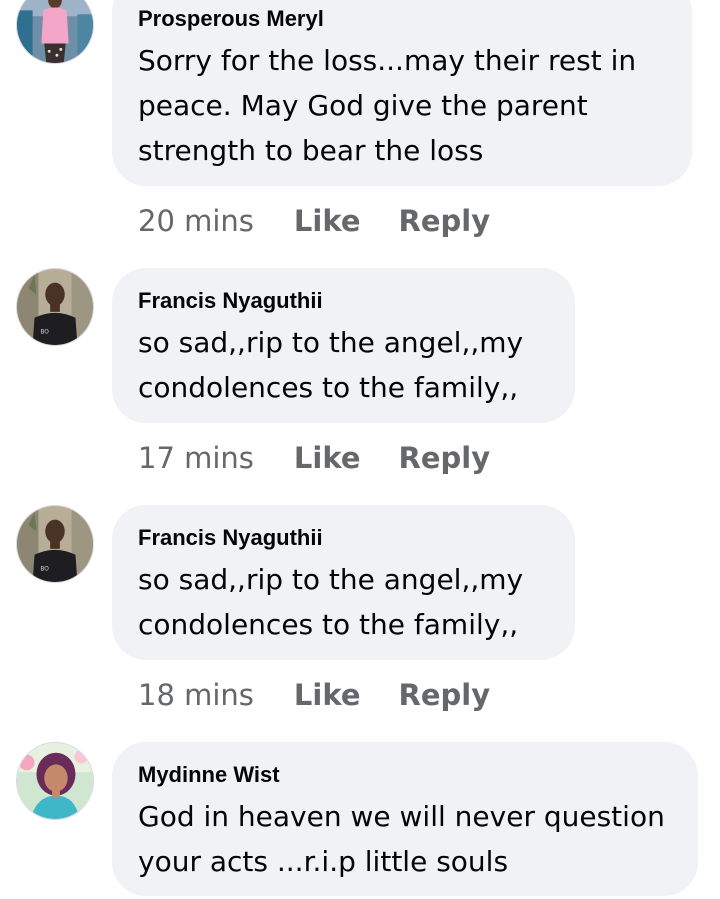 The height and width of the screenshot is (899, 720). Describe the element at coordinates (196, 221) in the screenshot. I see `comment-timestamp: 20 mins` at that location.